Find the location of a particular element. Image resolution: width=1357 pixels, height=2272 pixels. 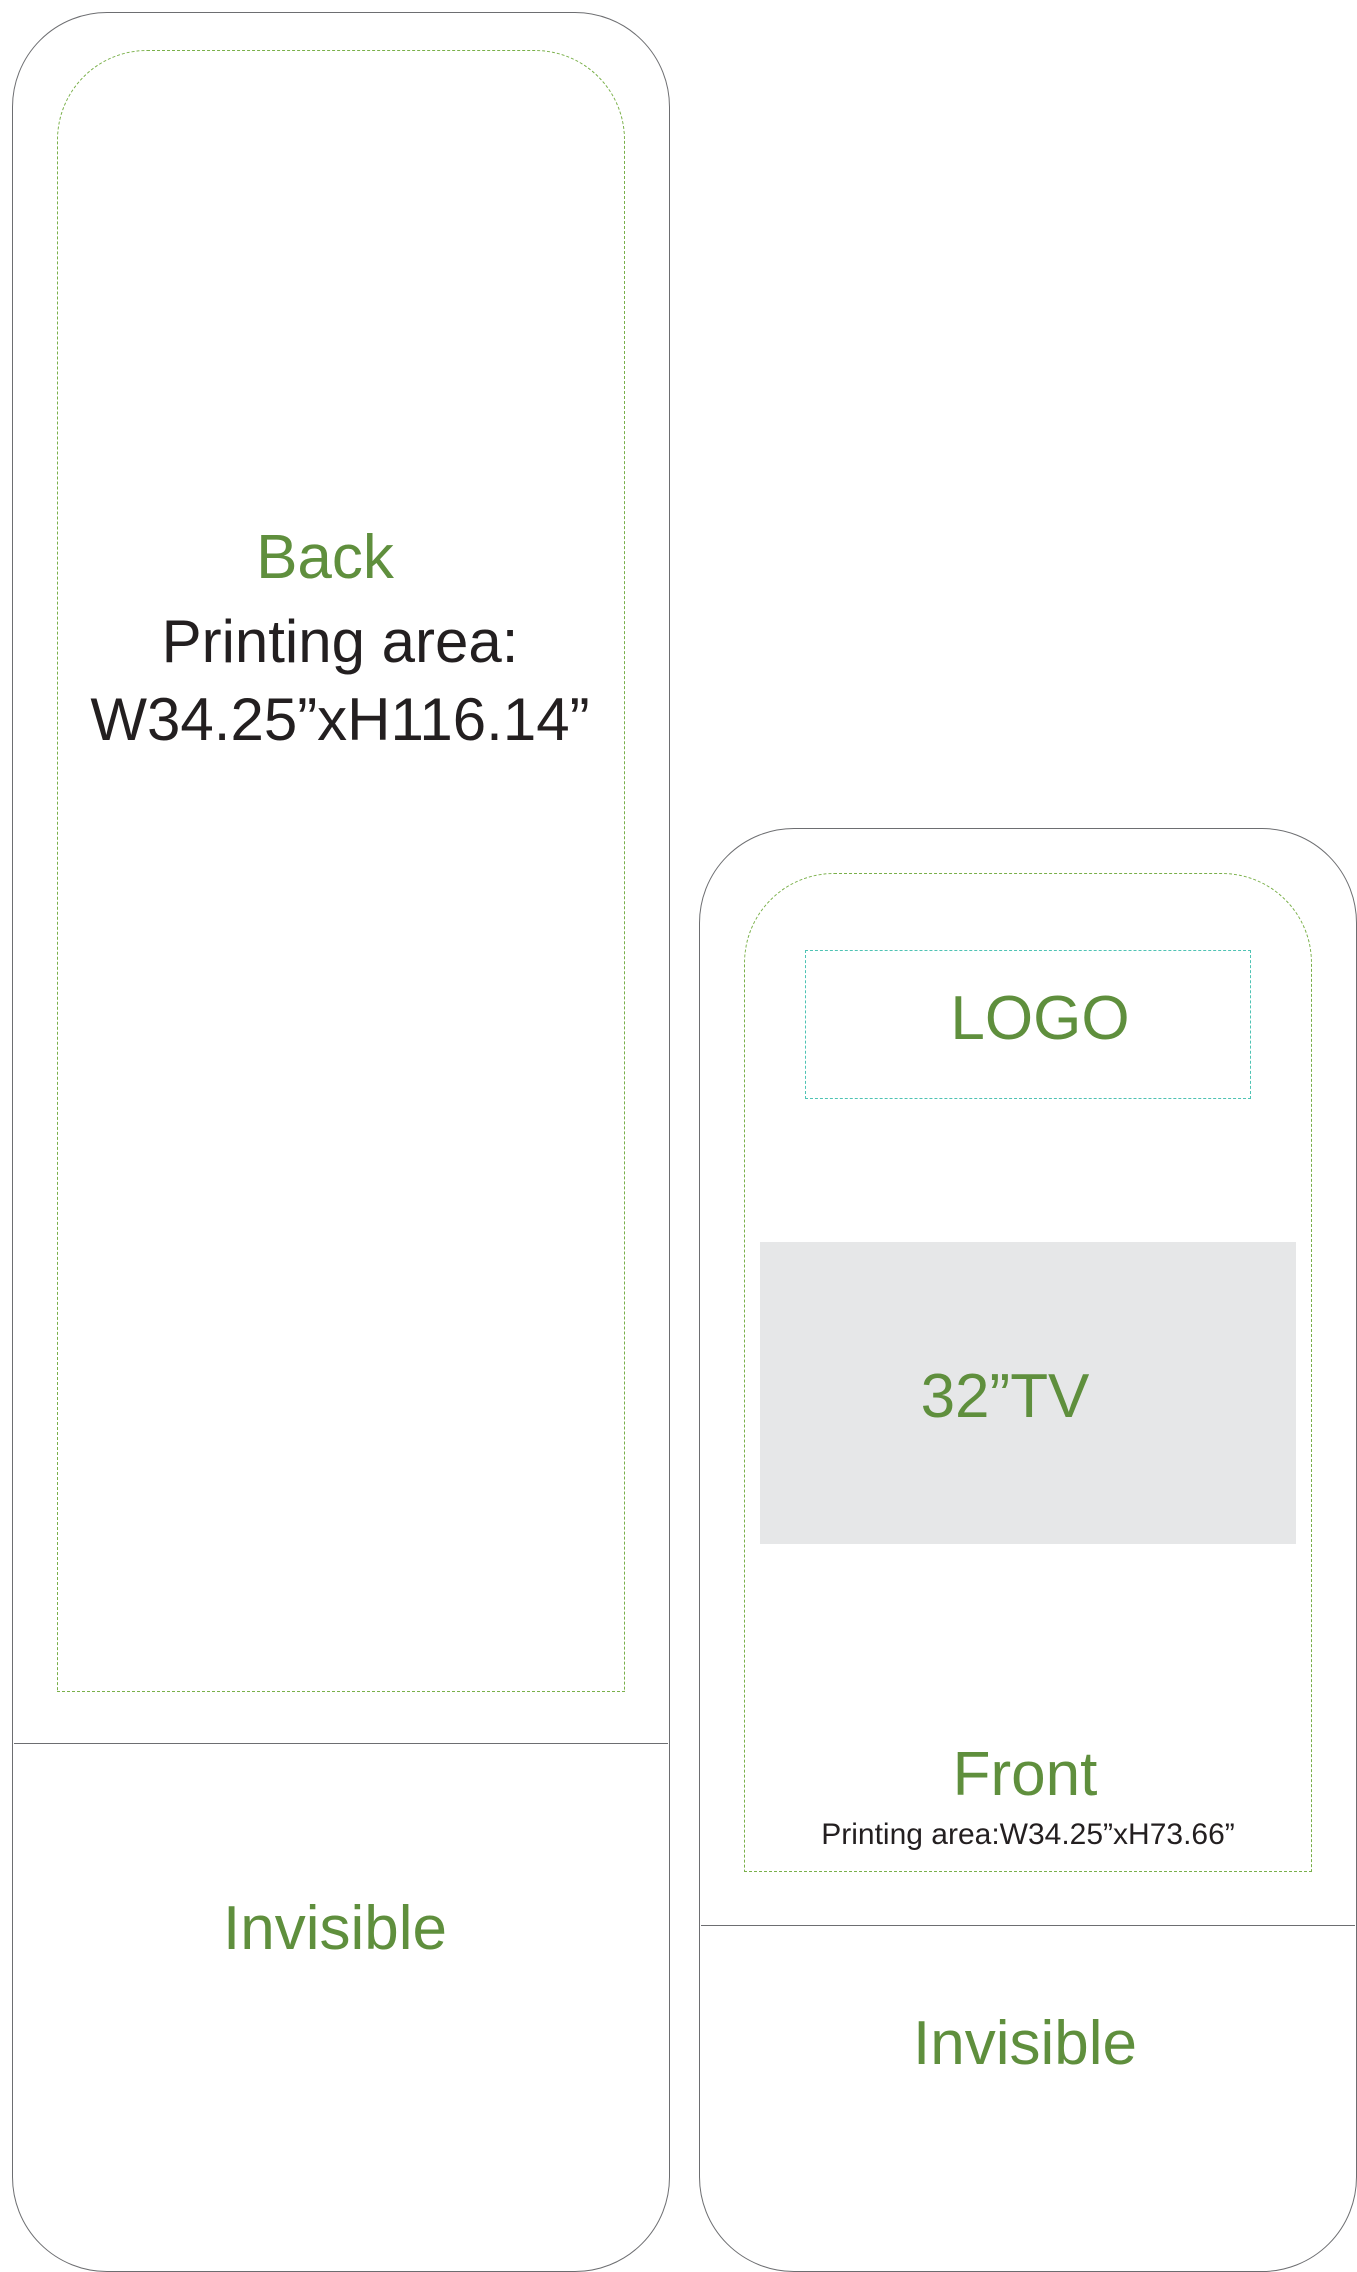

back-printing-area-size: W34.25”xH116.14” is located at coordinates (340, 719).